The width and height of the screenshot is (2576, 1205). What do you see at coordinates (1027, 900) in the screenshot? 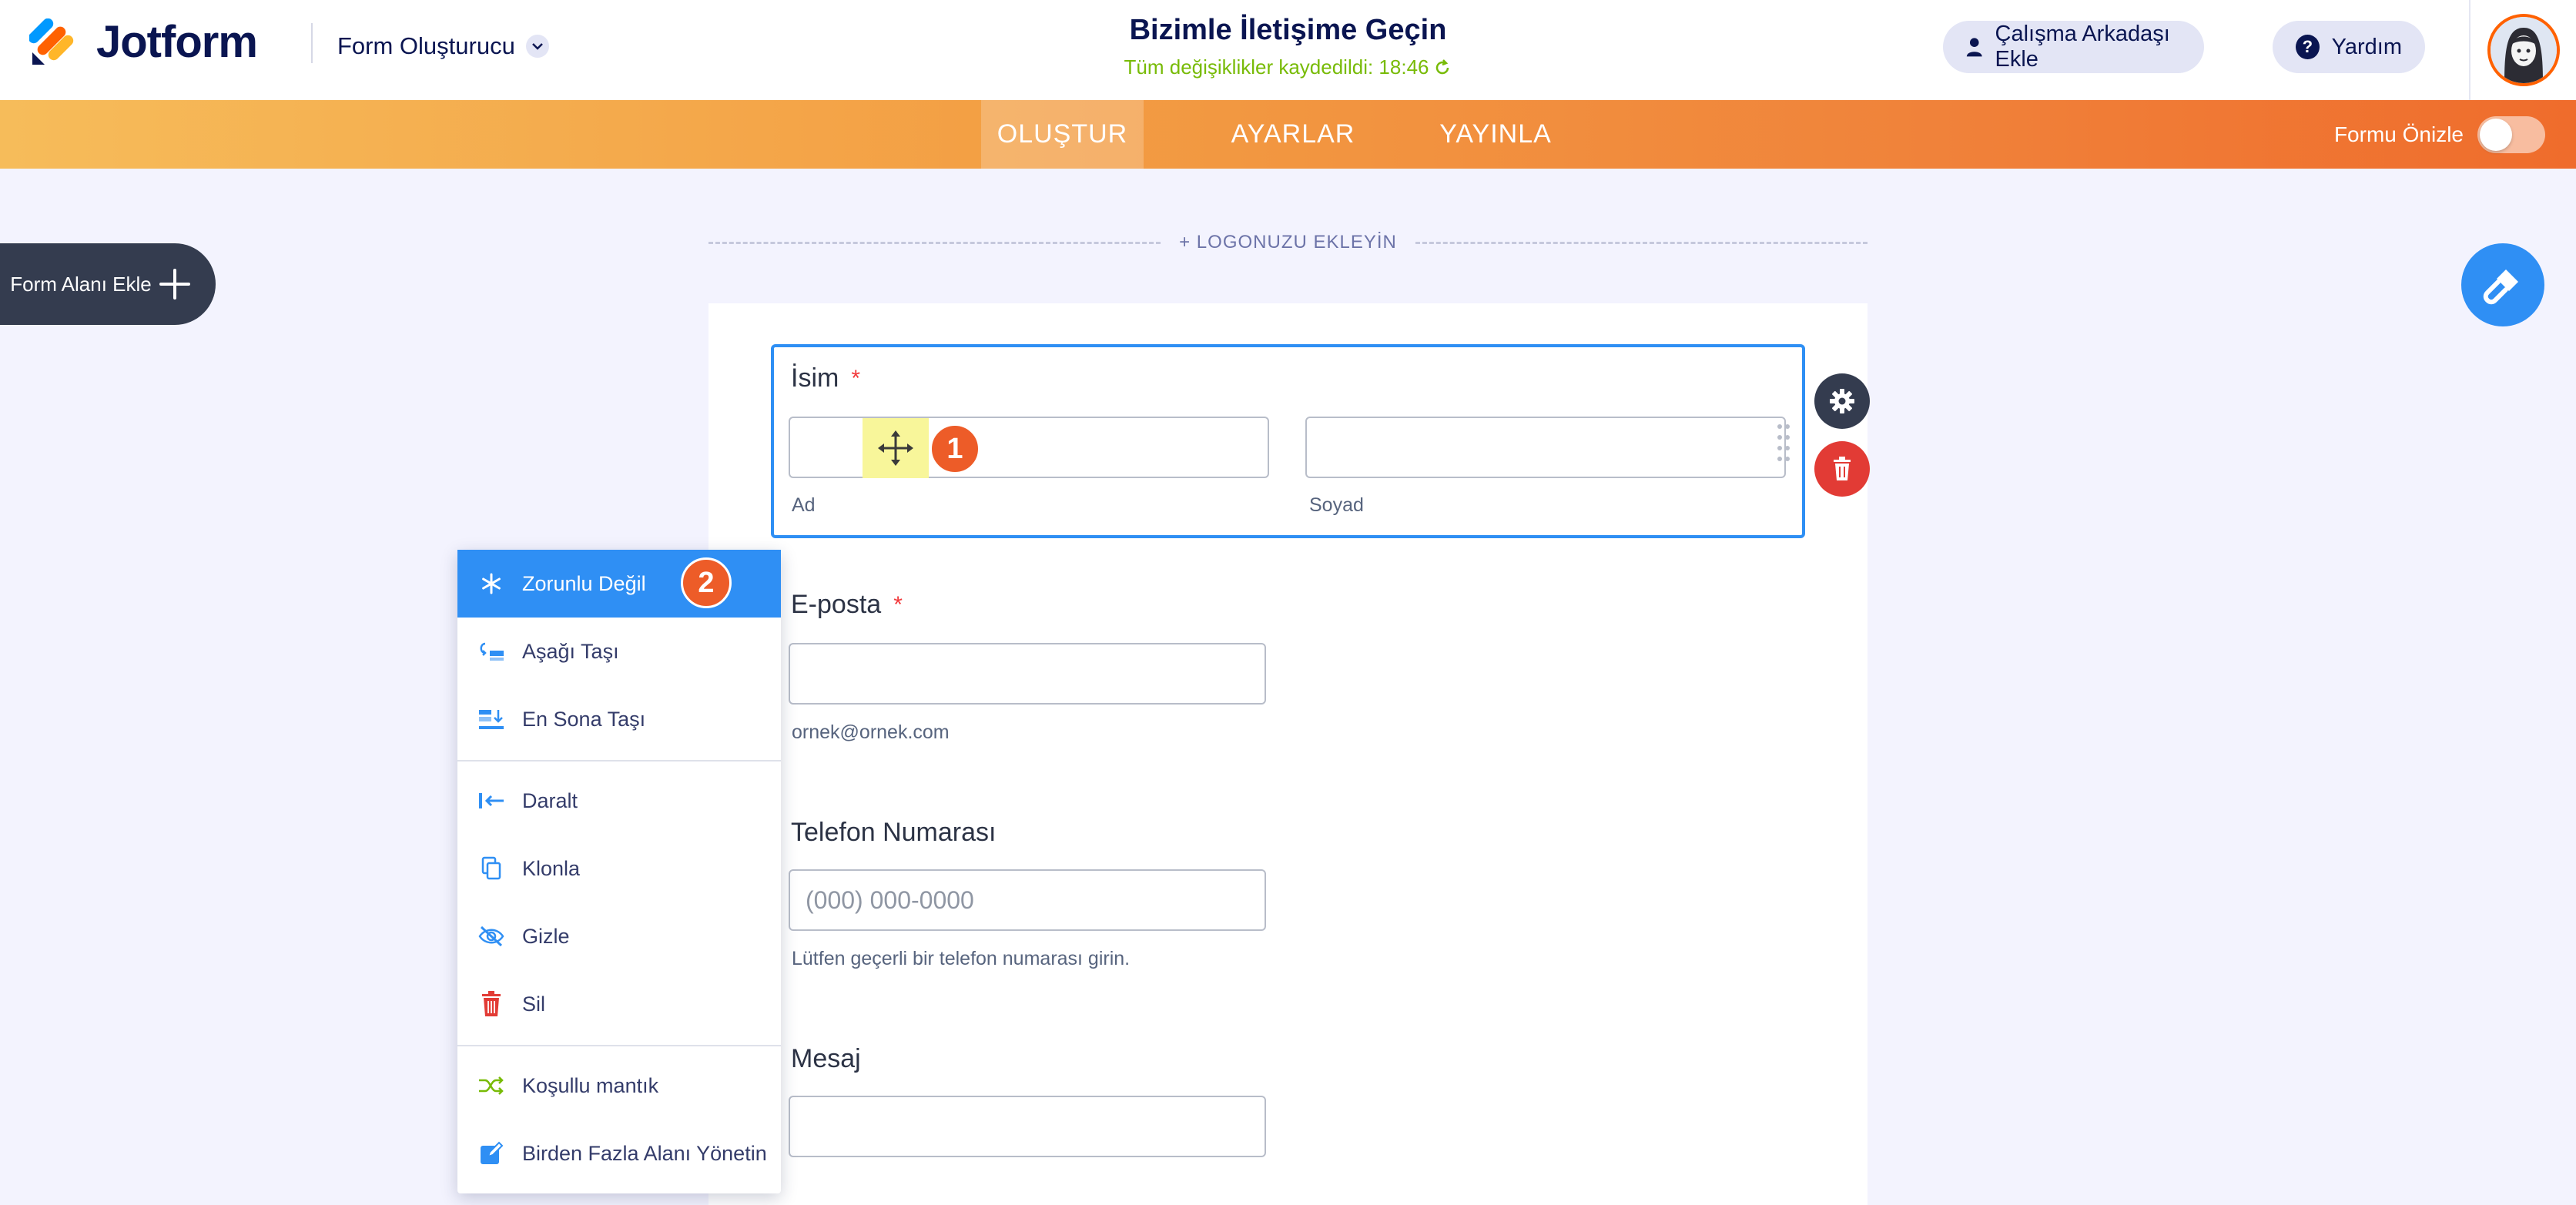
I see `phone-input: (000) 000-0000` at bounding box center [1027, 900].